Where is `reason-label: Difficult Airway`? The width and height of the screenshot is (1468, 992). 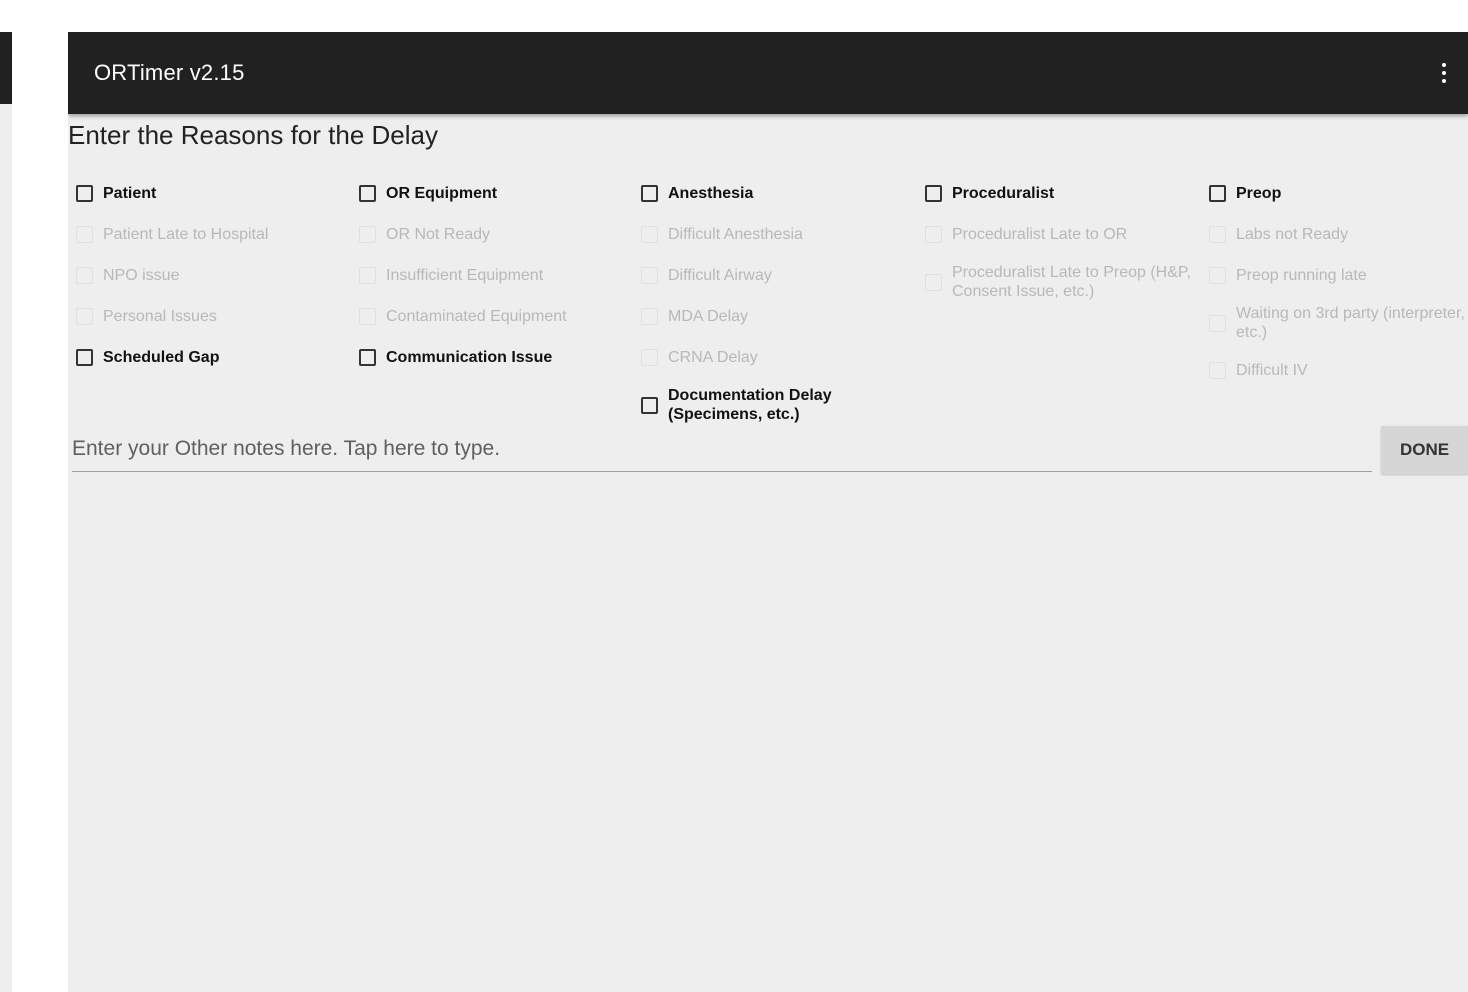
reason-label: Difficult Airway is located at coordinates (720, 275).